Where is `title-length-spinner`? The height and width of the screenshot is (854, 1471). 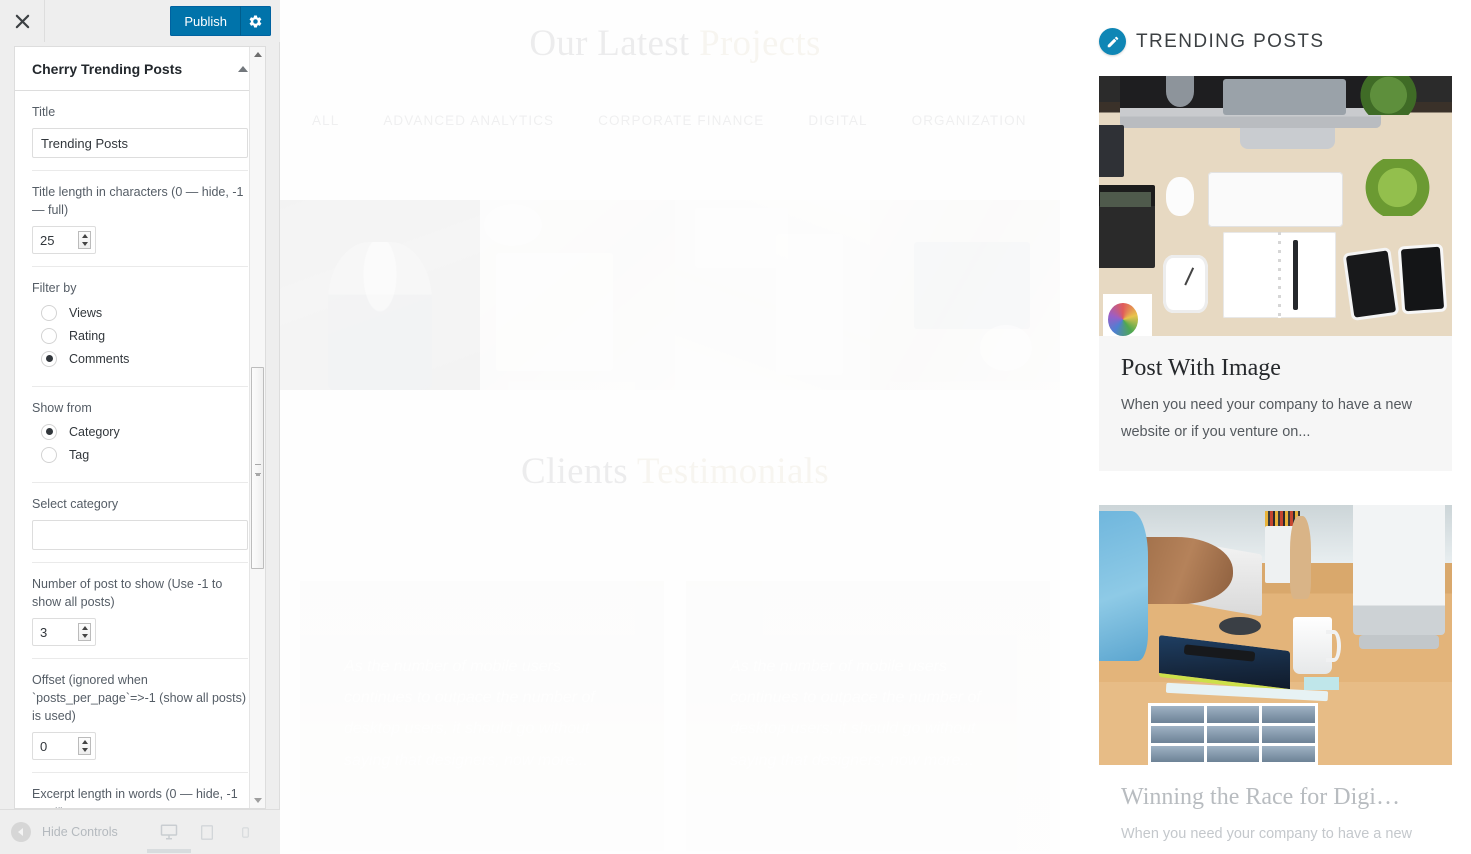
title-length-spinner is located at coordinates (84, 240).